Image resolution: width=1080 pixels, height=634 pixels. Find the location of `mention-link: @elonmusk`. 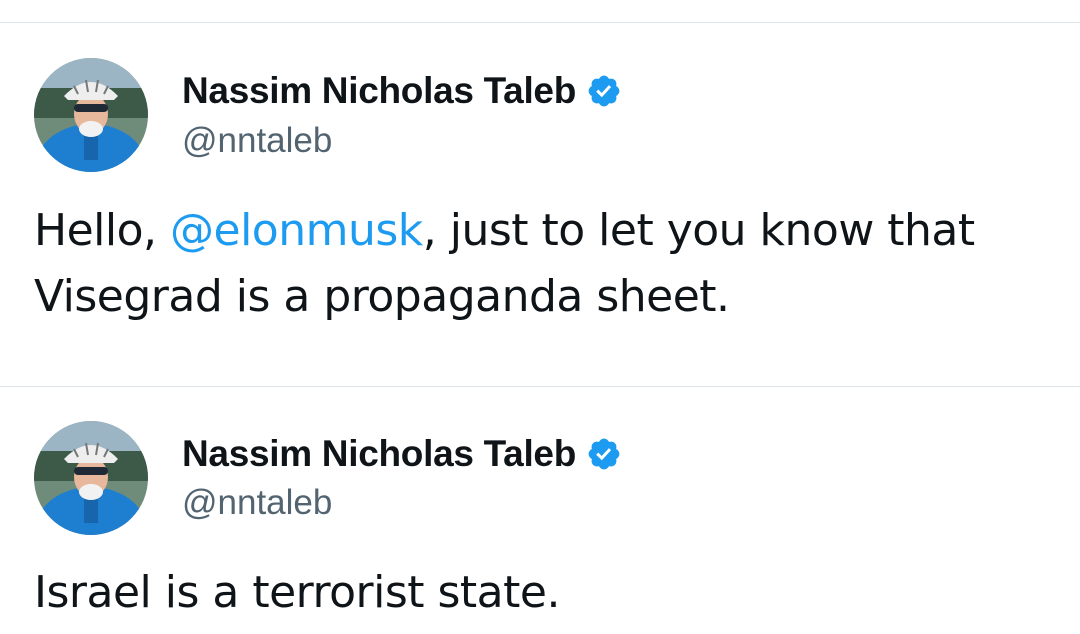

mention-link: @elonmusk is located at coordinates (296, 230).